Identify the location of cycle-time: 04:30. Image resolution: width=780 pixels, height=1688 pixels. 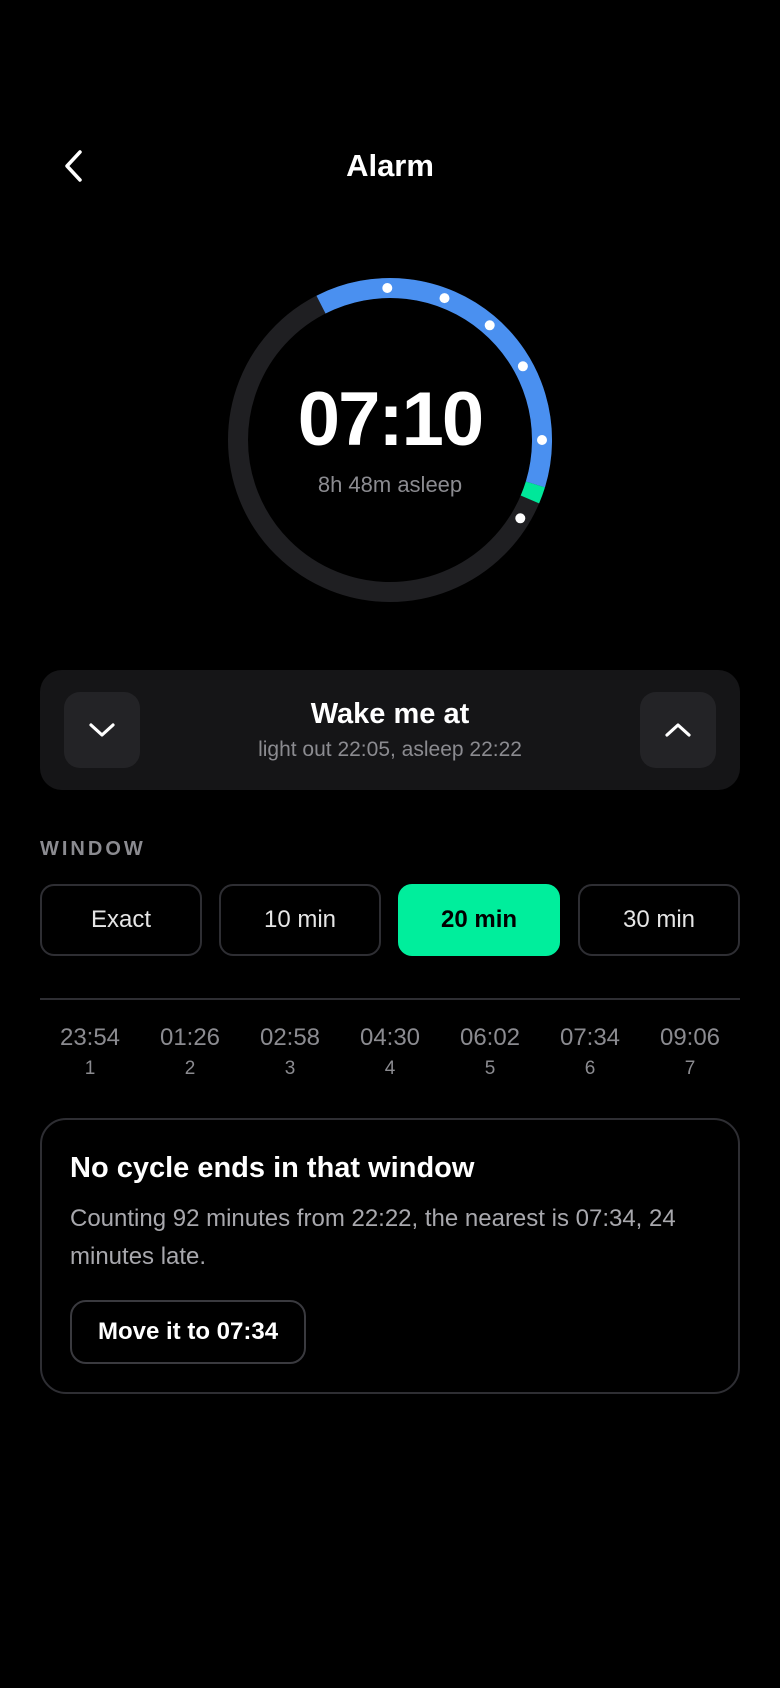
(390, 1037).